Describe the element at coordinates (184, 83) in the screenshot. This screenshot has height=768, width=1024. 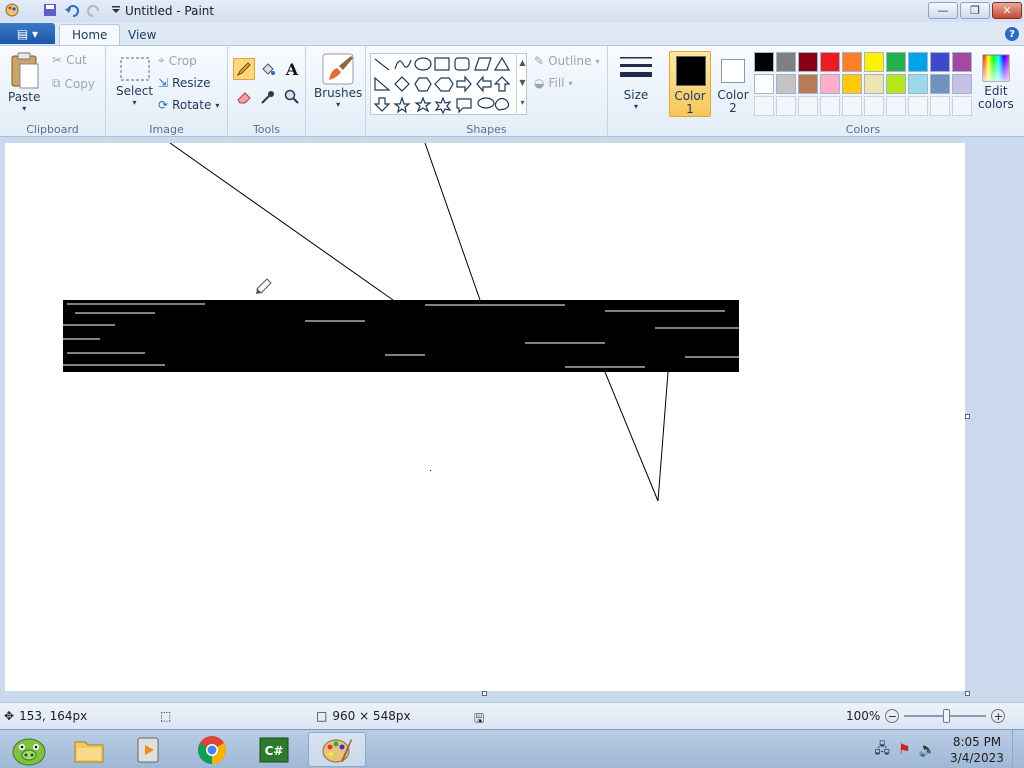
I see `resize-button: ⇲ Resize` at that location.